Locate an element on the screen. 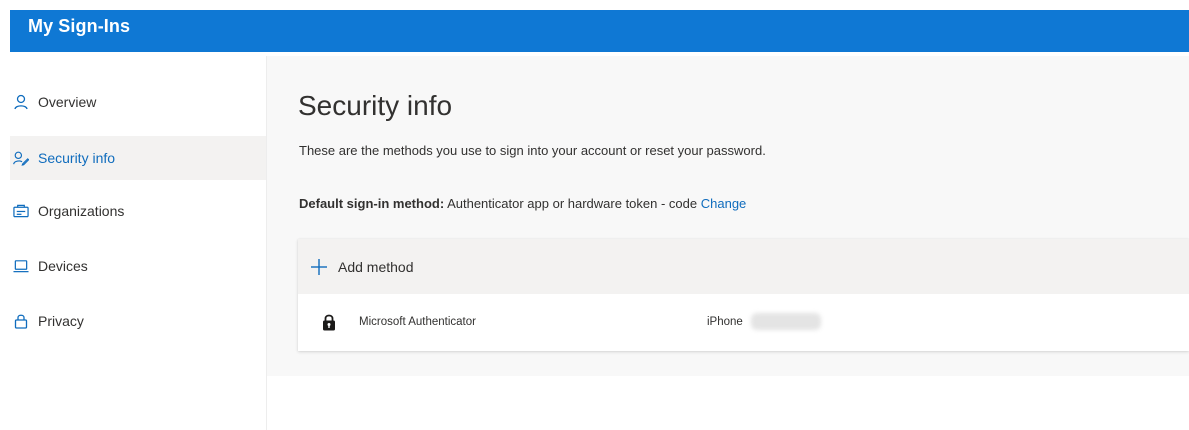  sidebar-item-devices: Devices is located at coordinates (138, 266).